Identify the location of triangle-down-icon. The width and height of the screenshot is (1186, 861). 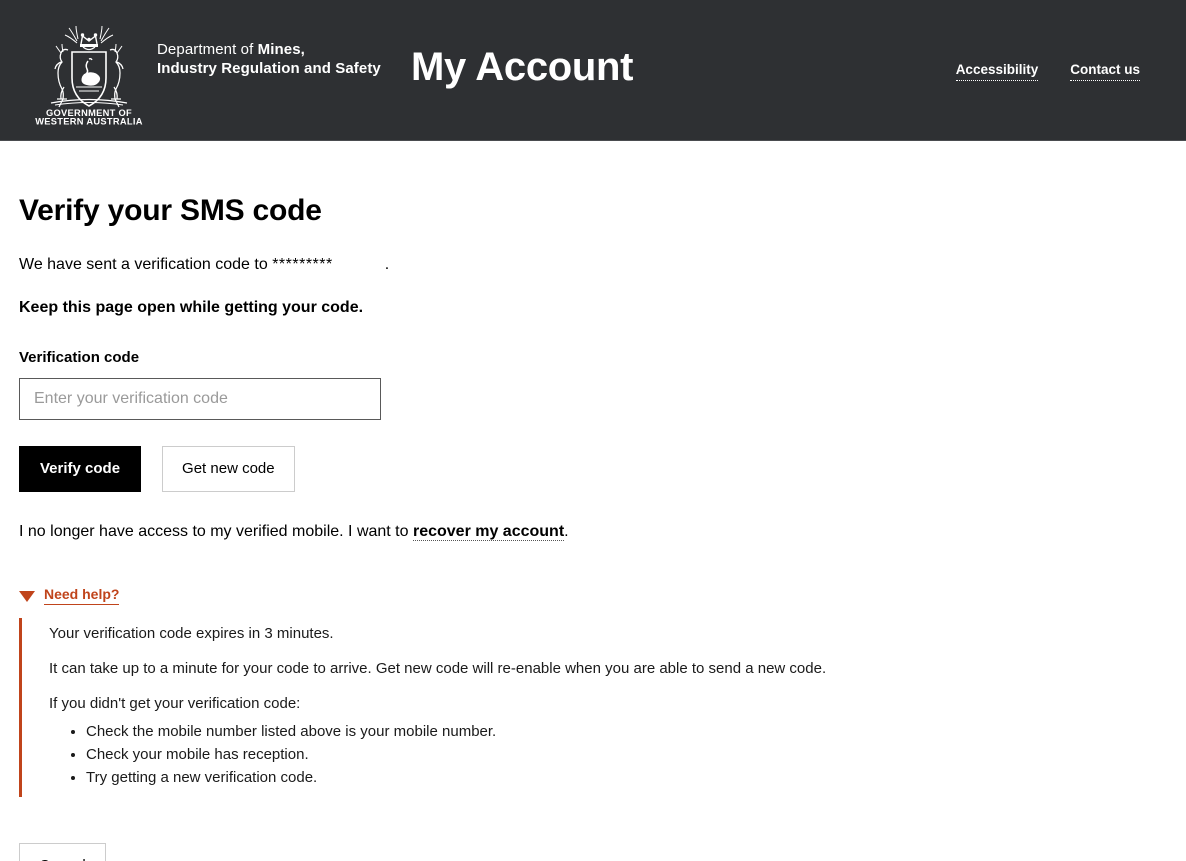
(27, 596).